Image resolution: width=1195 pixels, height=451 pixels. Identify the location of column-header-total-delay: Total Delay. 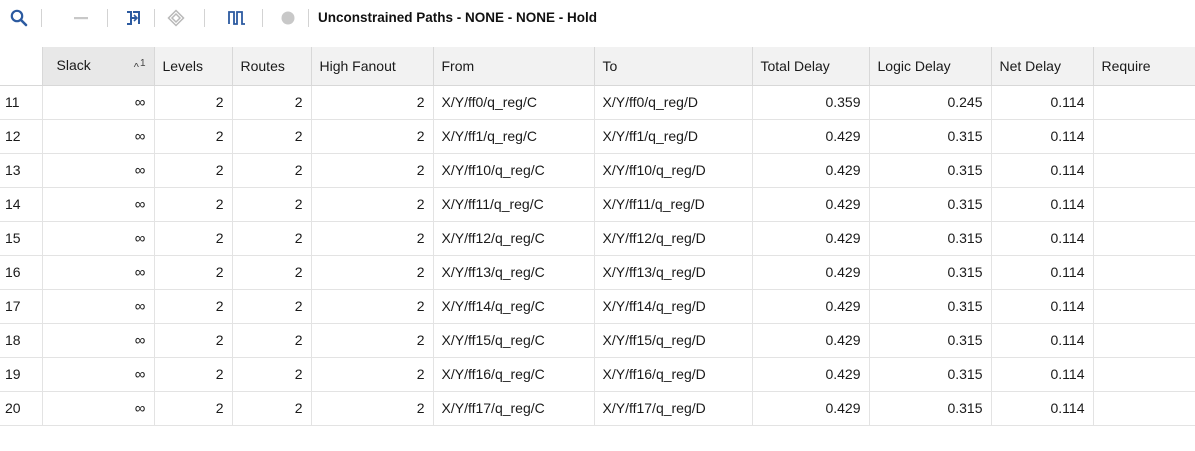
(811, 66).